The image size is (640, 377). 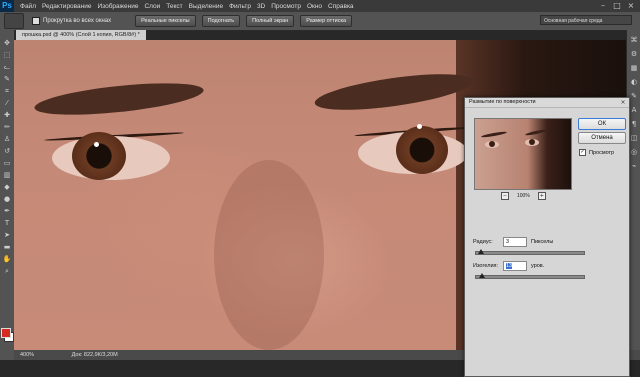 I want to click on menu-filter: Фильтр, so click(x=240, y=6).